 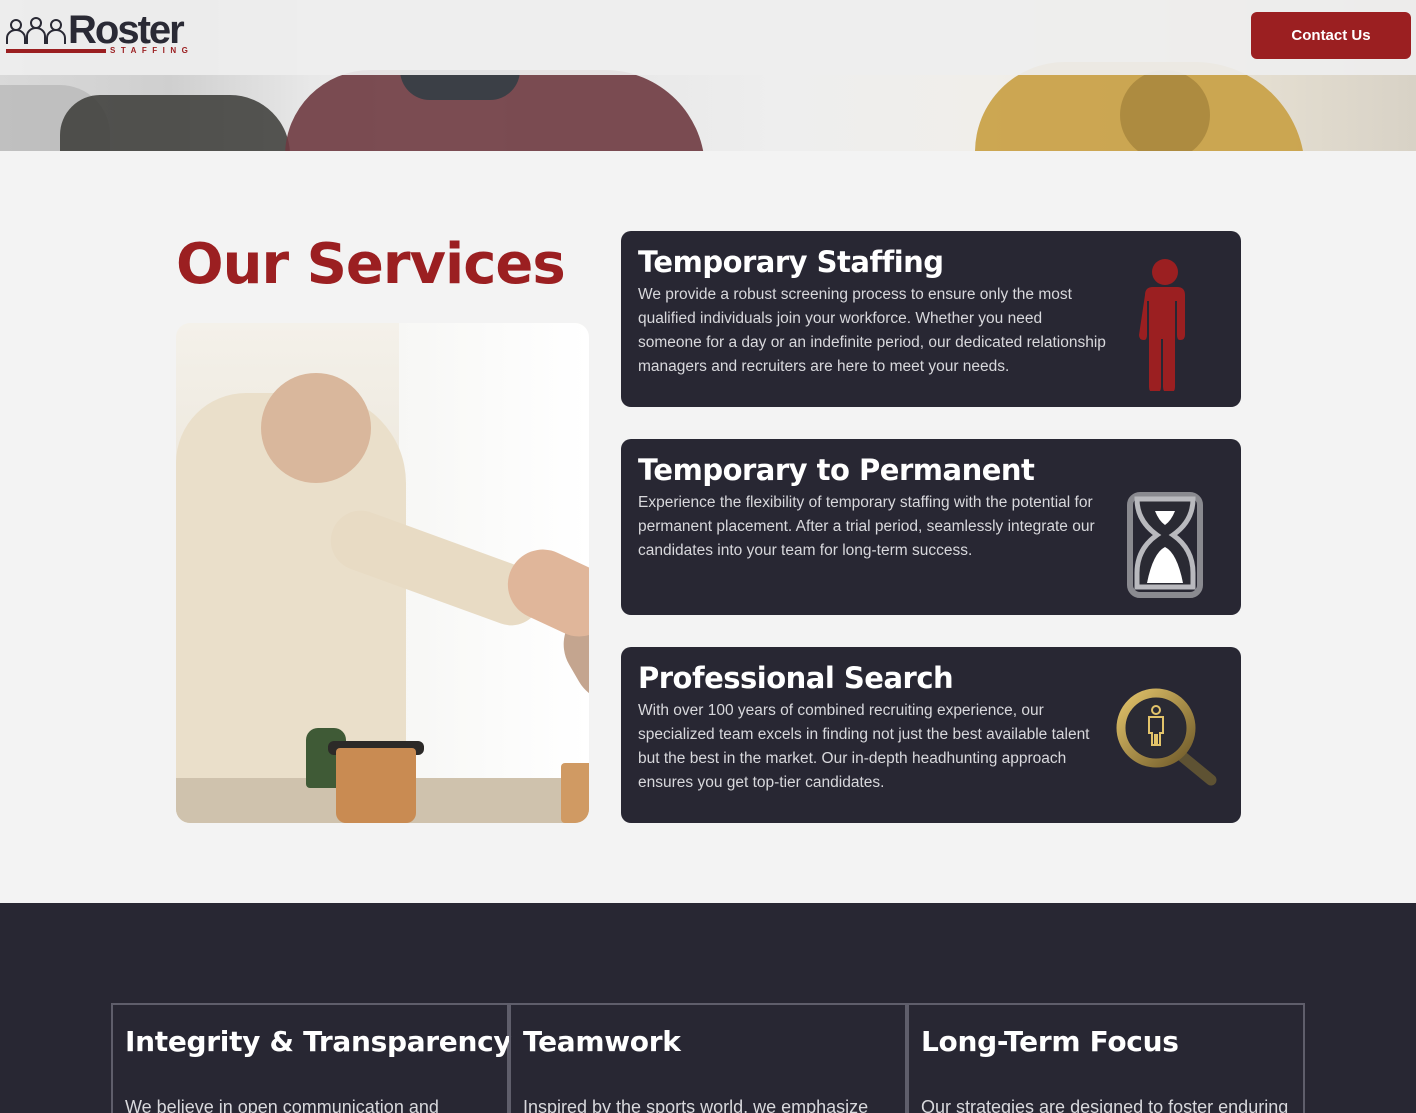 I want to click on value-card-title: Long-Term Focus, so click(x=1050, y=1041).